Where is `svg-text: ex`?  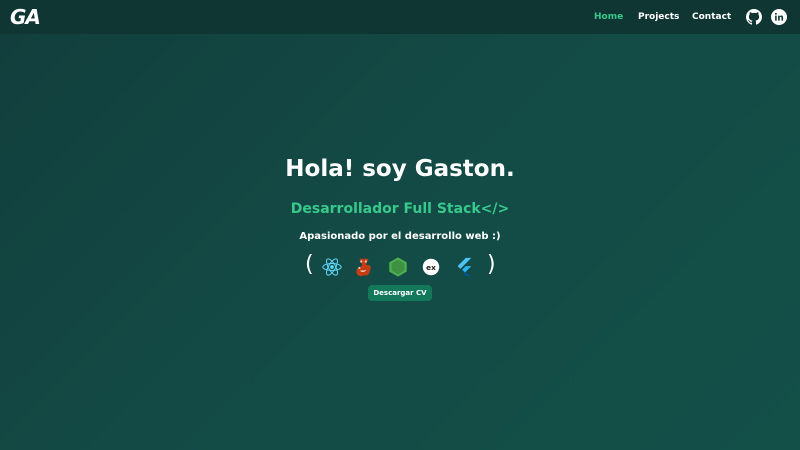 svg-text: ex is located at coordinates (431, 267).